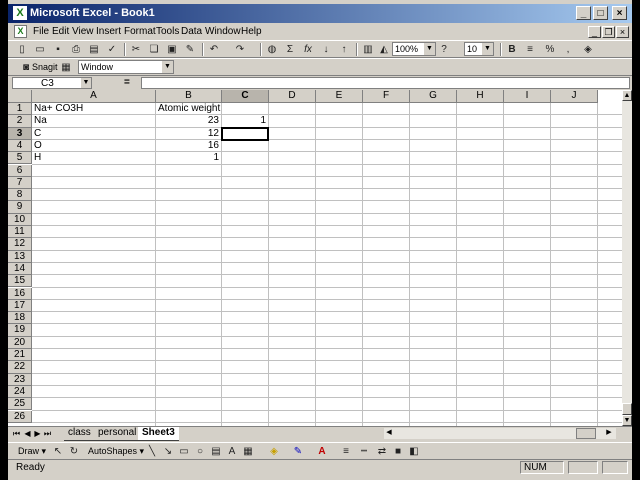 The height and width of the screenshot is (480, 640). What do you see at coordinates (627, 95) in the screenshot?
I see `scroll-up-icon: ▲` at bounding box center [627, 95].